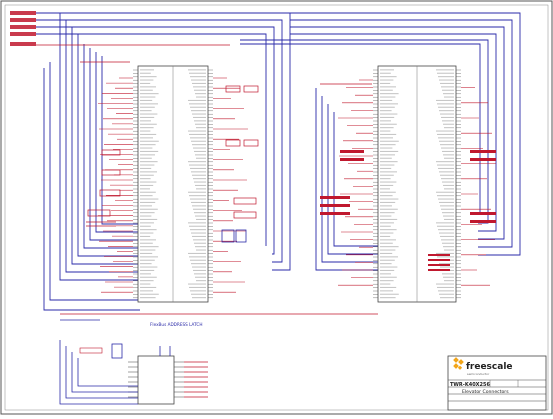  Describe the element at coordinates (240, 164) in the screenshot. I see `passive-parts-middle` at that location.